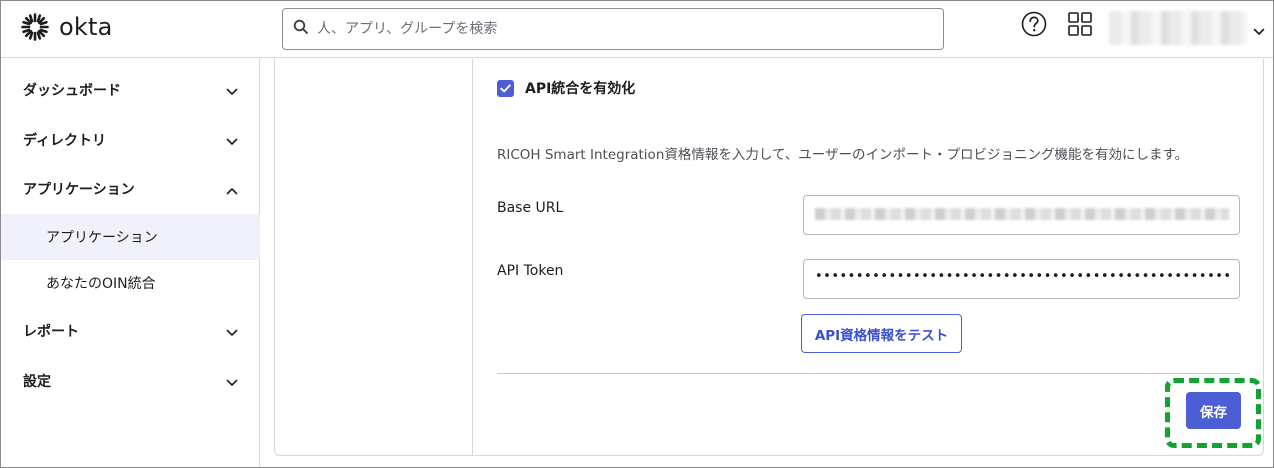 This screenshot has height=468, width=1274. What do you see at coordinates (130, 283) in the screenshot?
I see `sidebar-subitem-oin-integrations: あなたのOIN統合` at bounding box center [130, 283].